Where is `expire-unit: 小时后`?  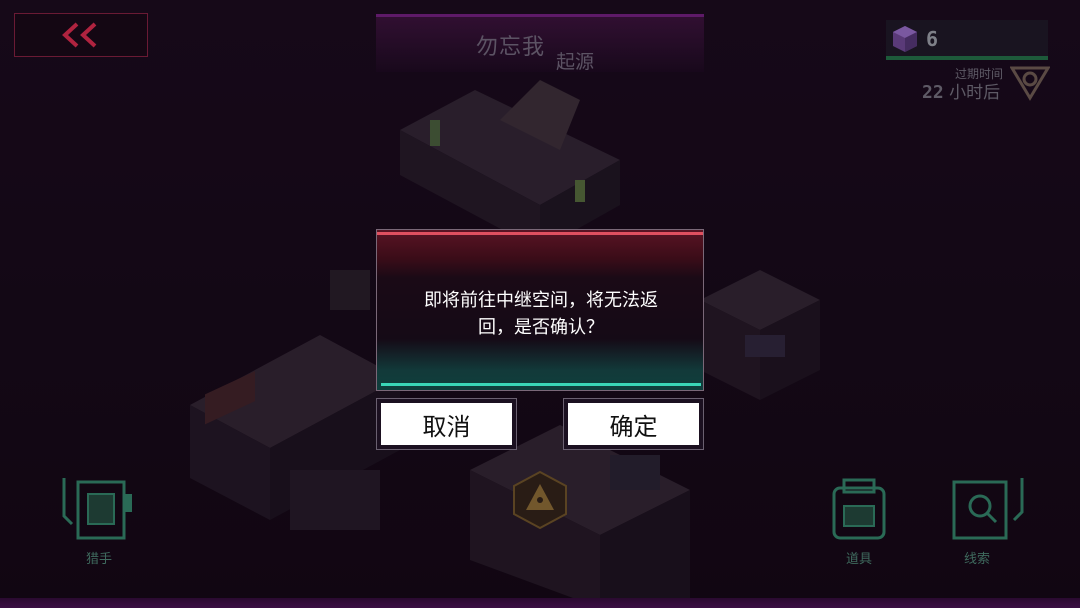
expire-unit: 小时后 is located at coordinates (975, 93).